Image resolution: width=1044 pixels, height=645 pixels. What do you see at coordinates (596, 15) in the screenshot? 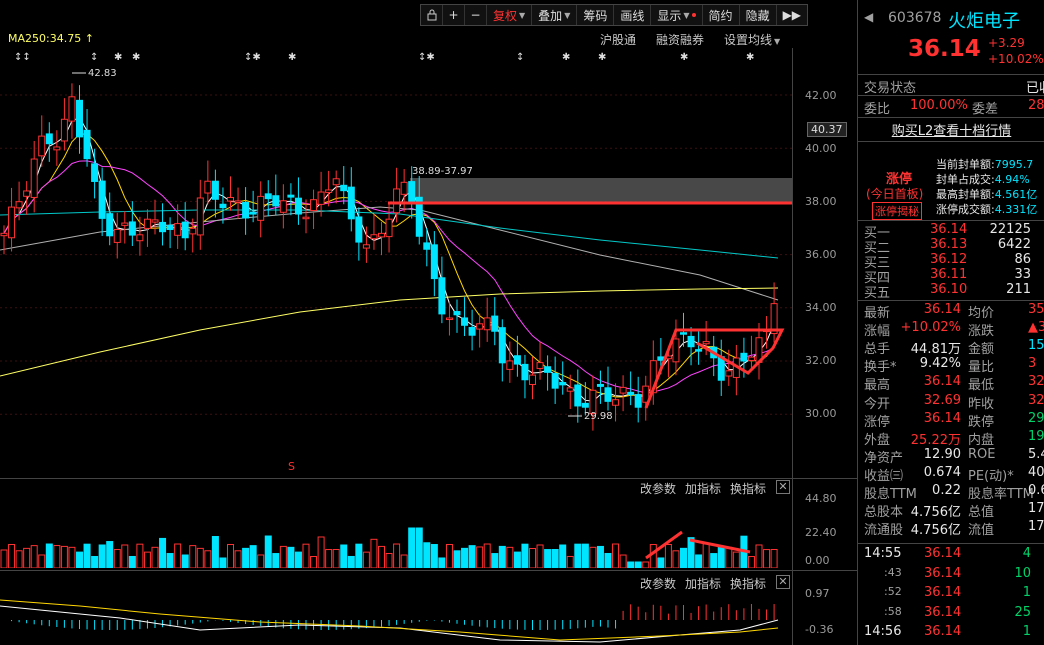
I see `toolbar-chips-button: 筹码` at bounding box center [596, 15].